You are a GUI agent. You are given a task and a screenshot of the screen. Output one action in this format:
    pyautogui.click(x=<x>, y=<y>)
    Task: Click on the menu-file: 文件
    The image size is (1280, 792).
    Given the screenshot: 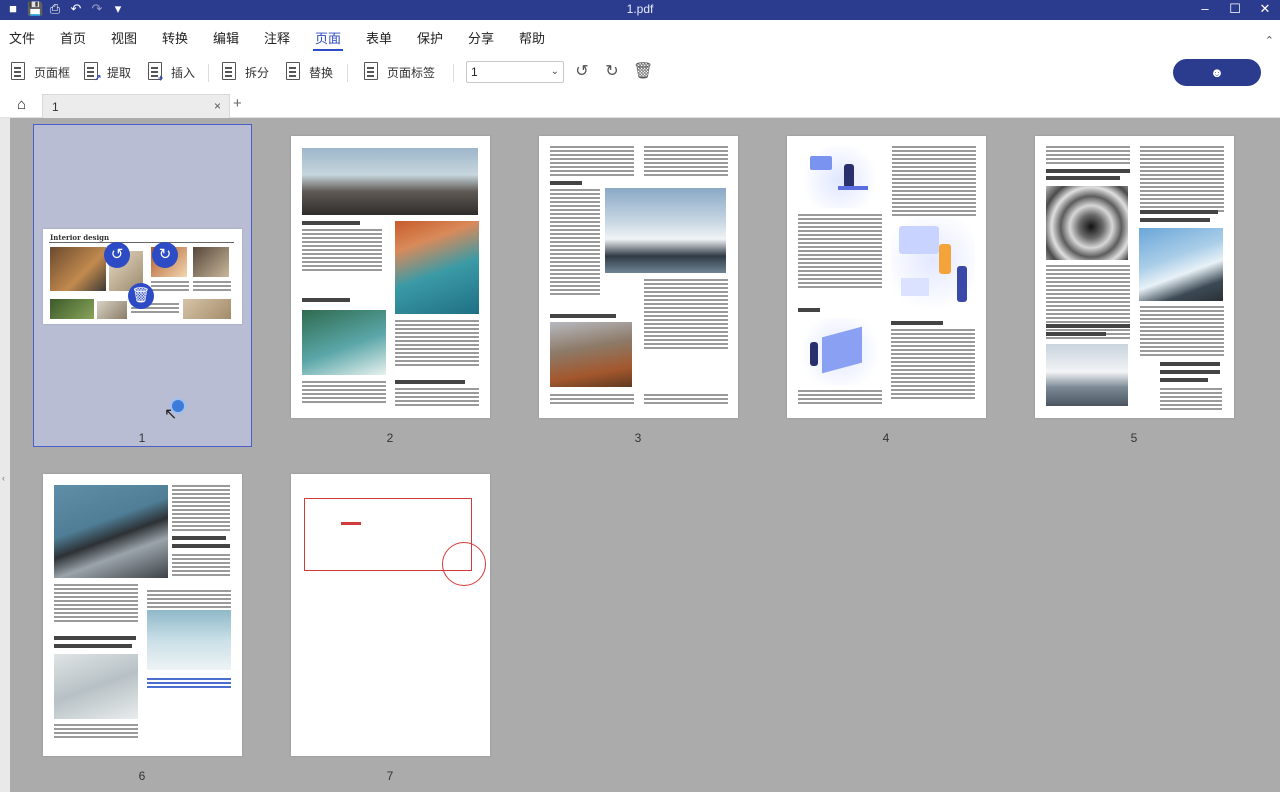 What is the action you would take?
    pyautogui.click(x=22, y=37)
    